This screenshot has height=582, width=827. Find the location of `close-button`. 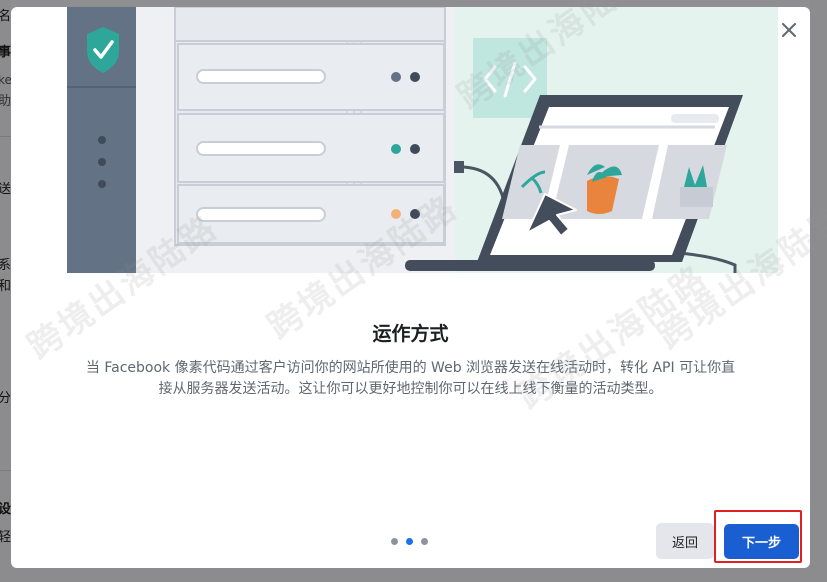

close-button is located at coordinates (789, 30).